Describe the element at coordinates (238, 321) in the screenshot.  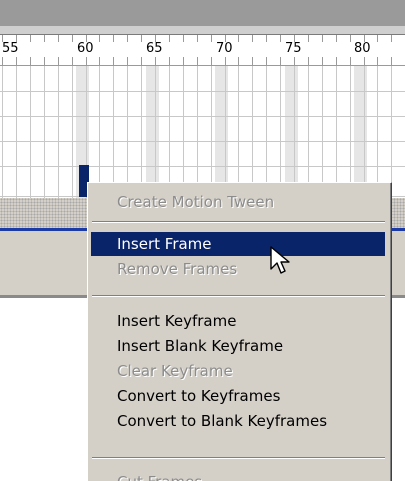
I see `menu-item-insert-keyframe: Insert Keyframe` at that location.